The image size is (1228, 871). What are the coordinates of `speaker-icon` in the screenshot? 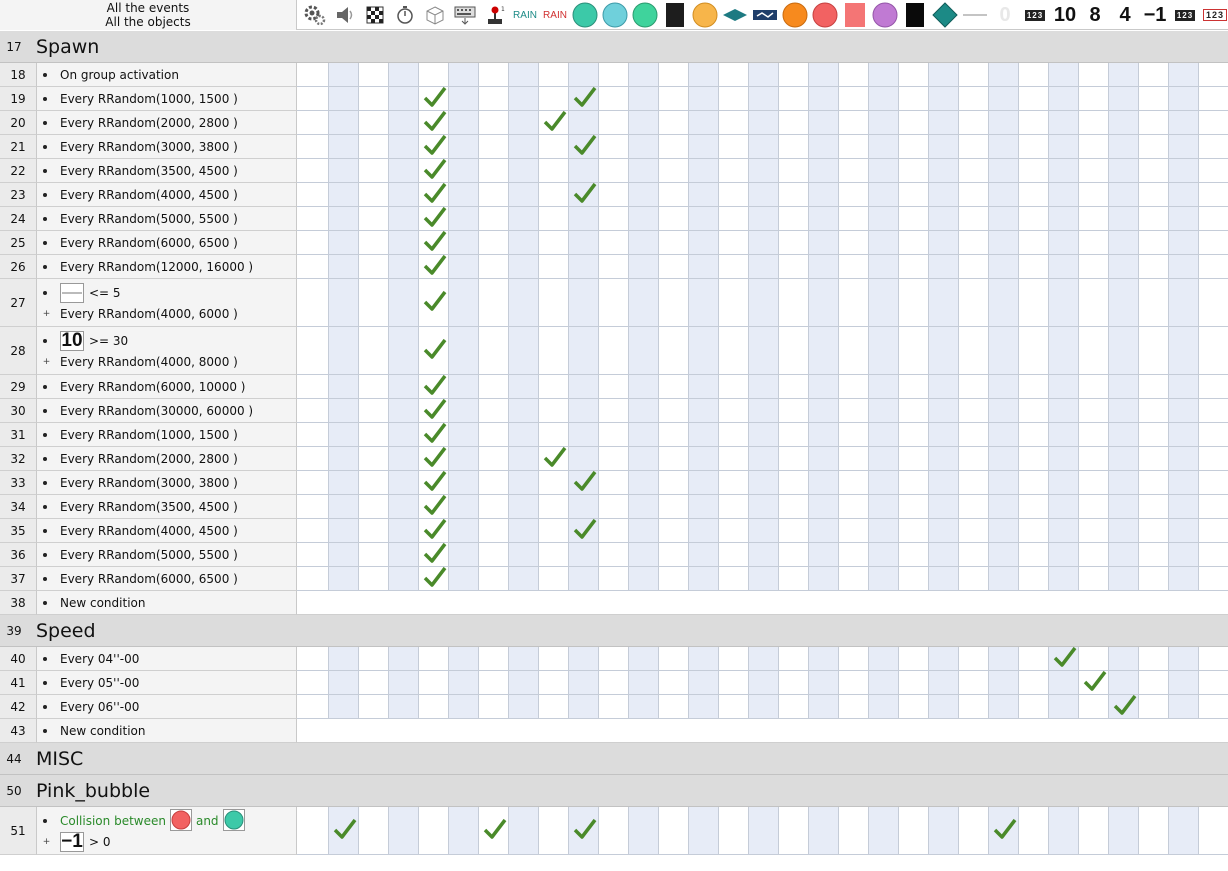 It's located at (345, 15).